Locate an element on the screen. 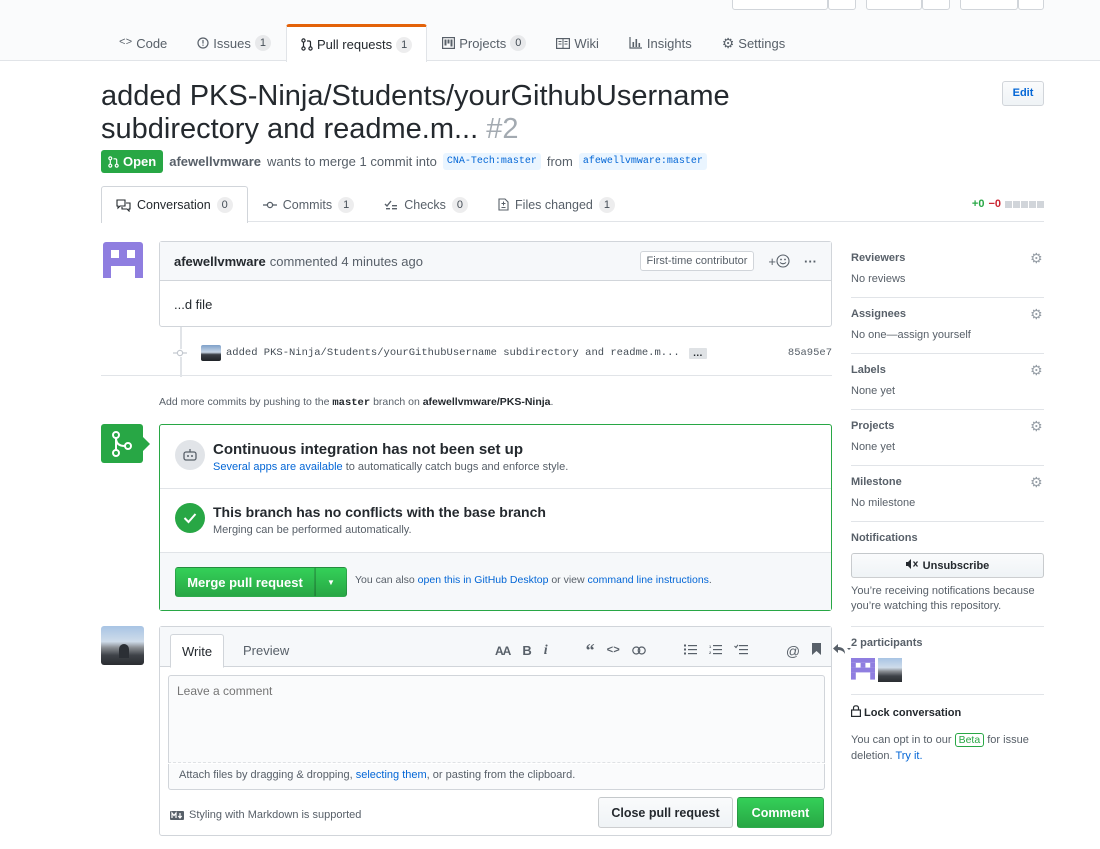  avatar is located at coordinates (123, 262).